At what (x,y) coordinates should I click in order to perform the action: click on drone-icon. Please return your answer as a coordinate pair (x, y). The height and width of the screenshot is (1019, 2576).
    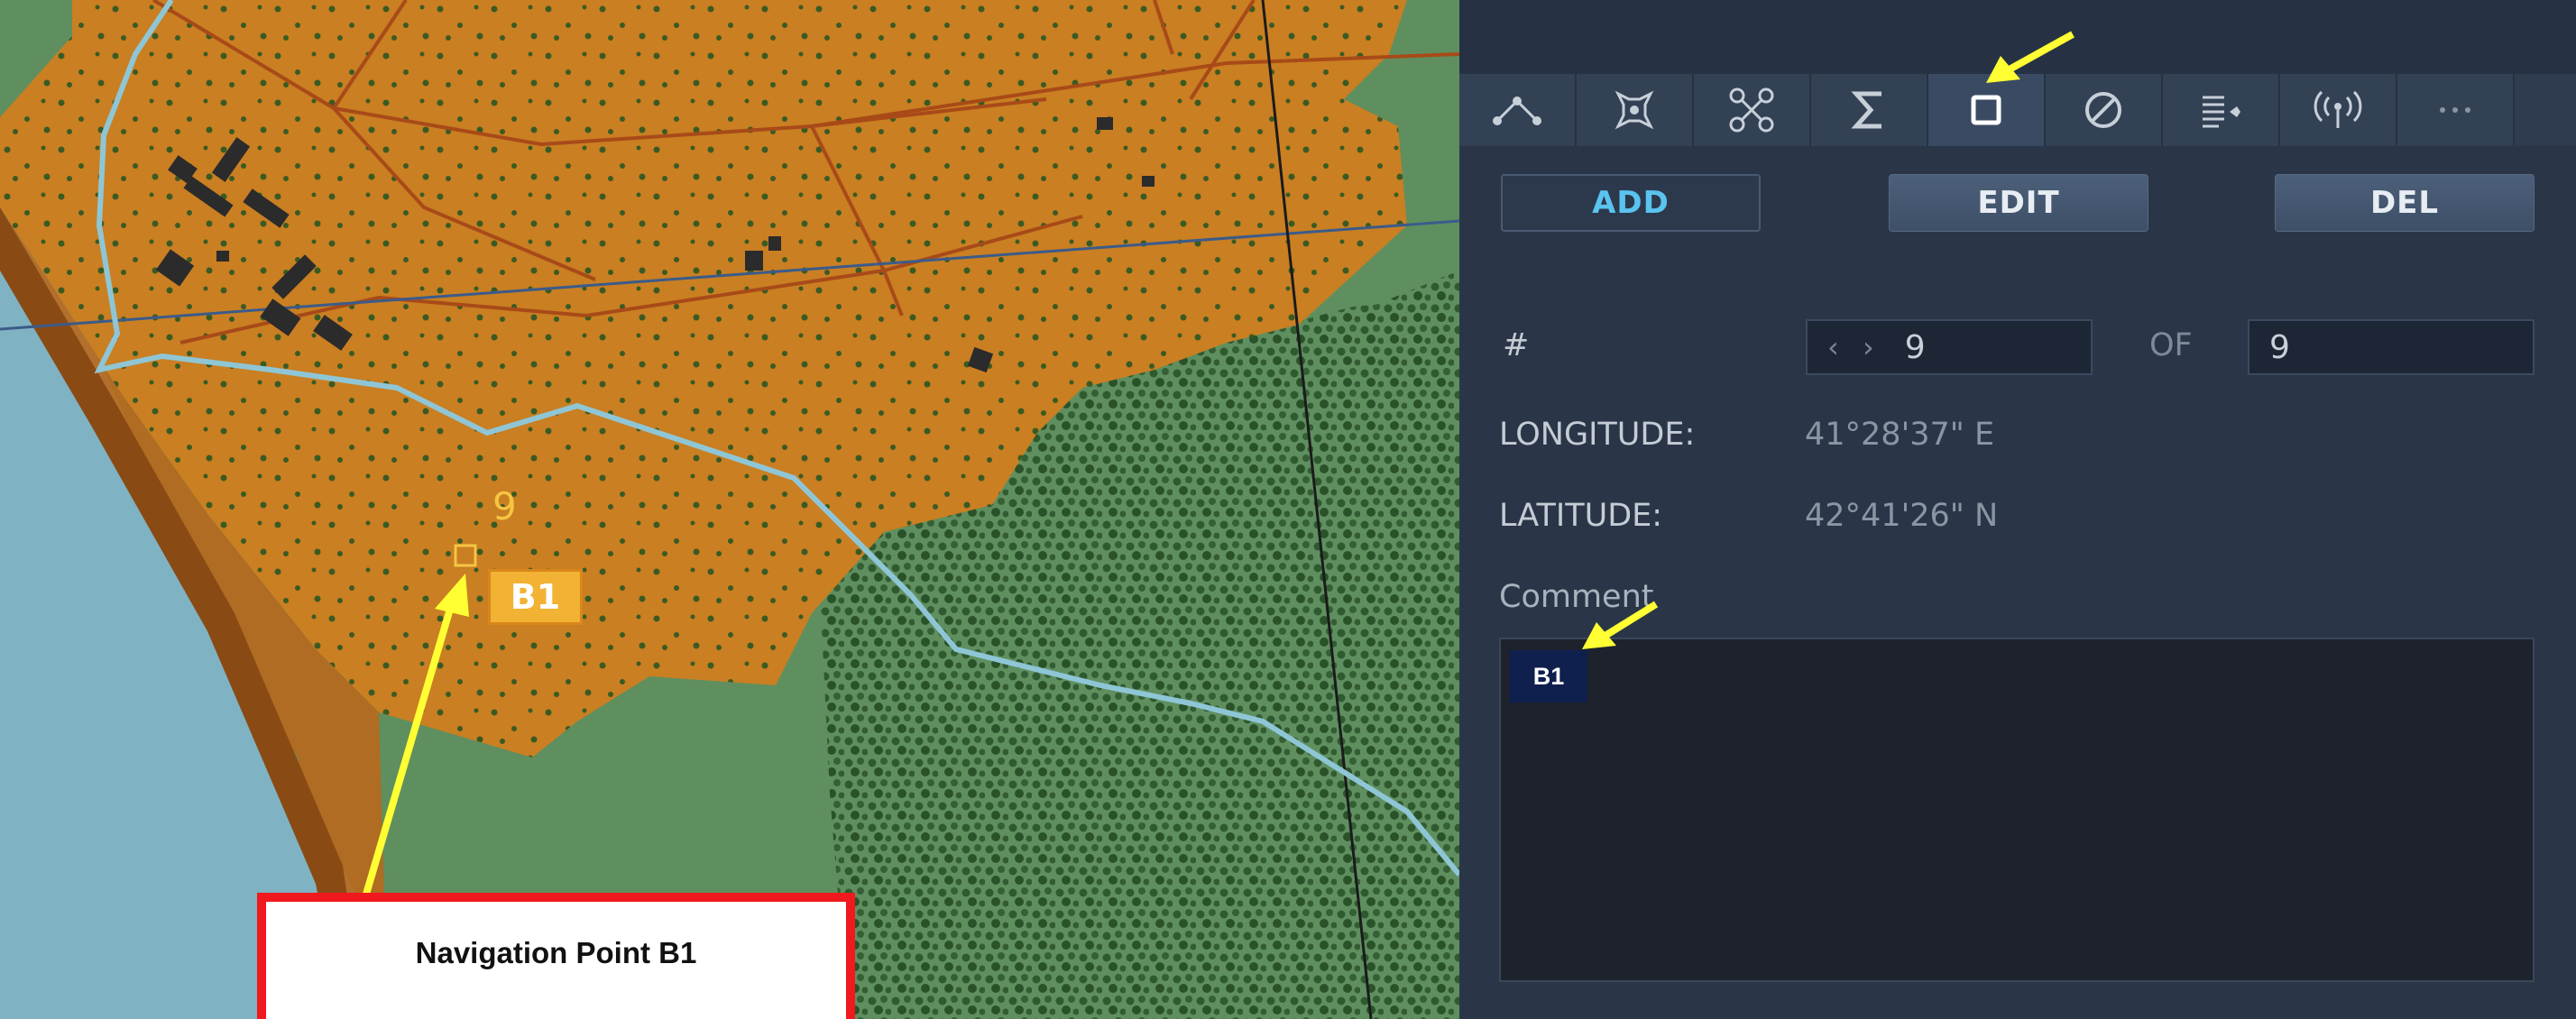
    Looking at the image, I should click on (1751, 110).